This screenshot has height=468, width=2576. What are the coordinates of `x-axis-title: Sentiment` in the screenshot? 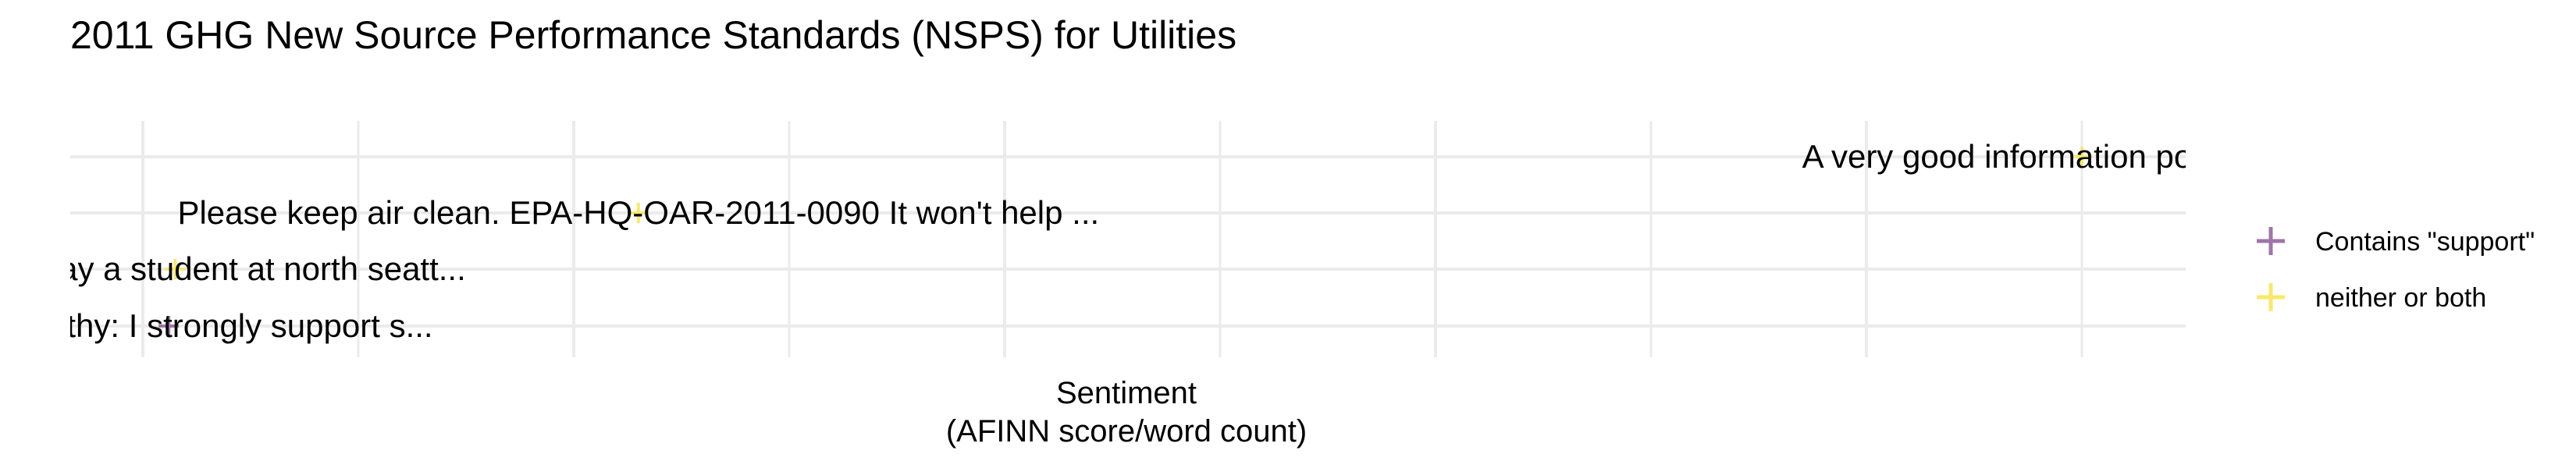 It's located at (1126, 393).